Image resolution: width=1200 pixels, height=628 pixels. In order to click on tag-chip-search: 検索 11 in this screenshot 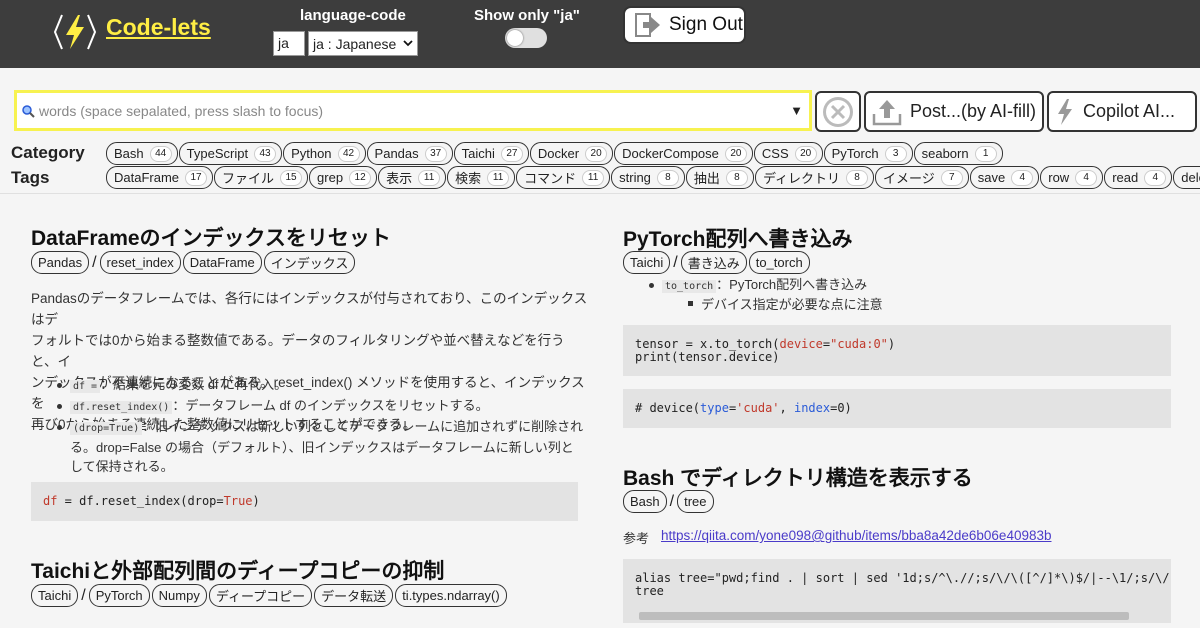, I will do `click(481, 177)`.